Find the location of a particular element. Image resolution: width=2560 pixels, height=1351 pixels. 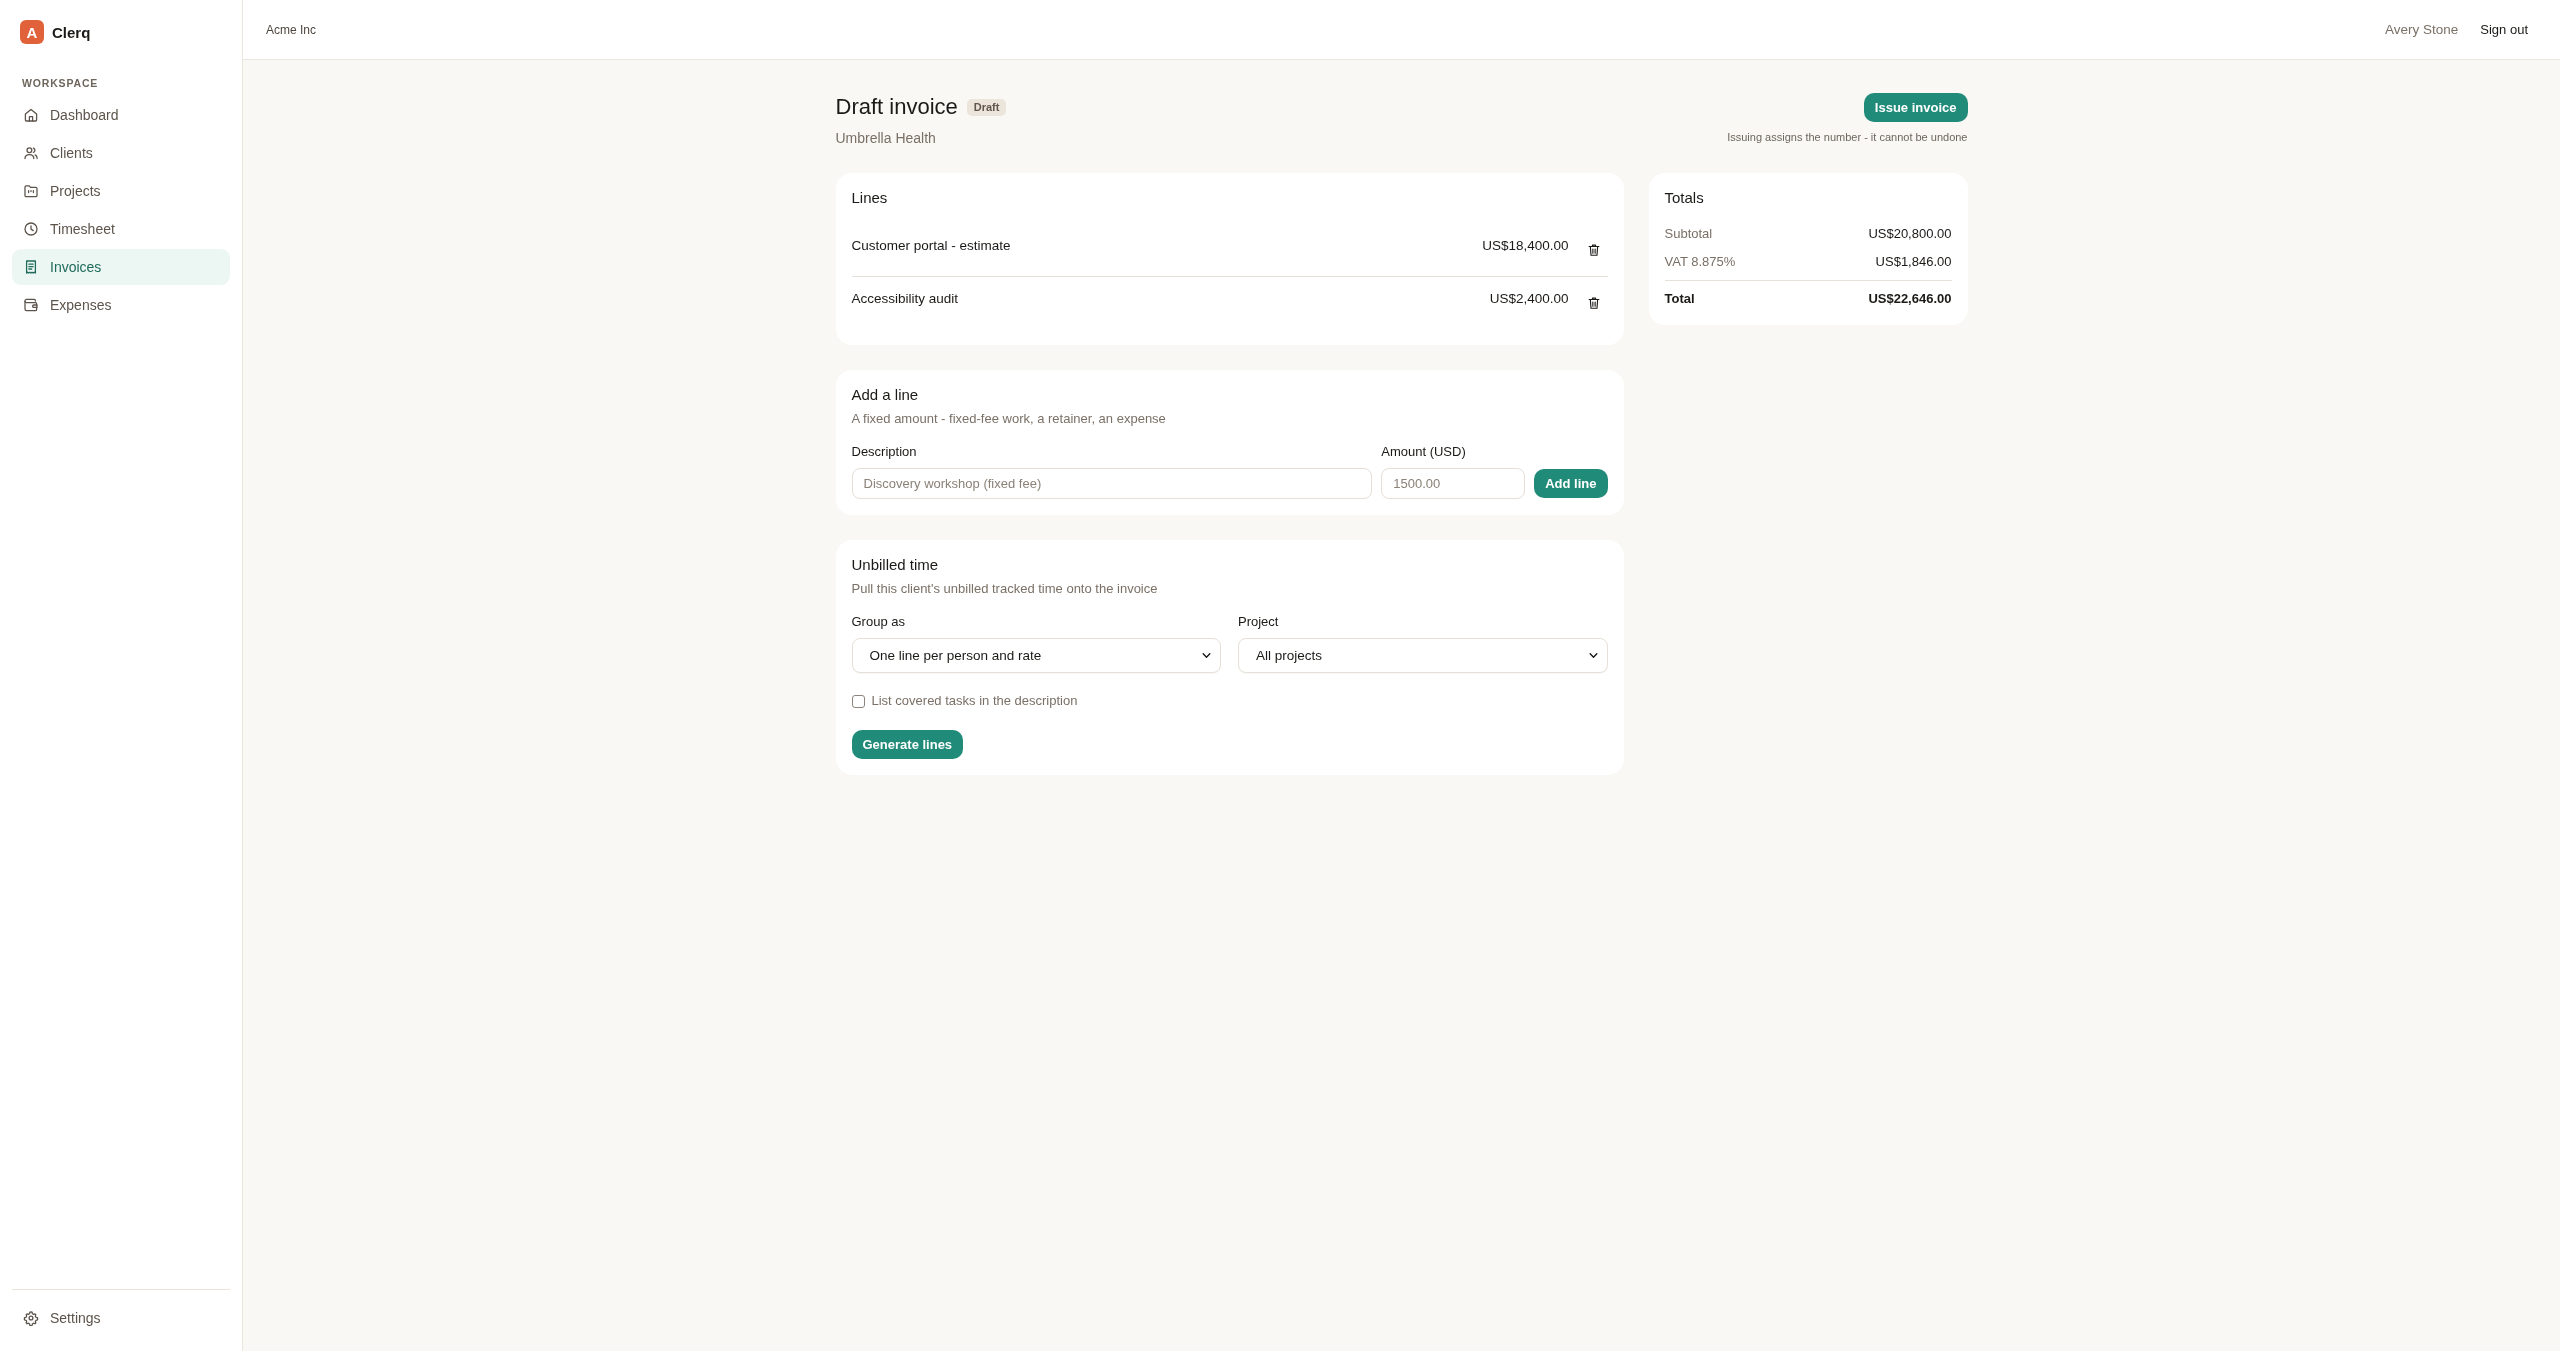

nav-item: Expenses is located at coordinates (121, 305).